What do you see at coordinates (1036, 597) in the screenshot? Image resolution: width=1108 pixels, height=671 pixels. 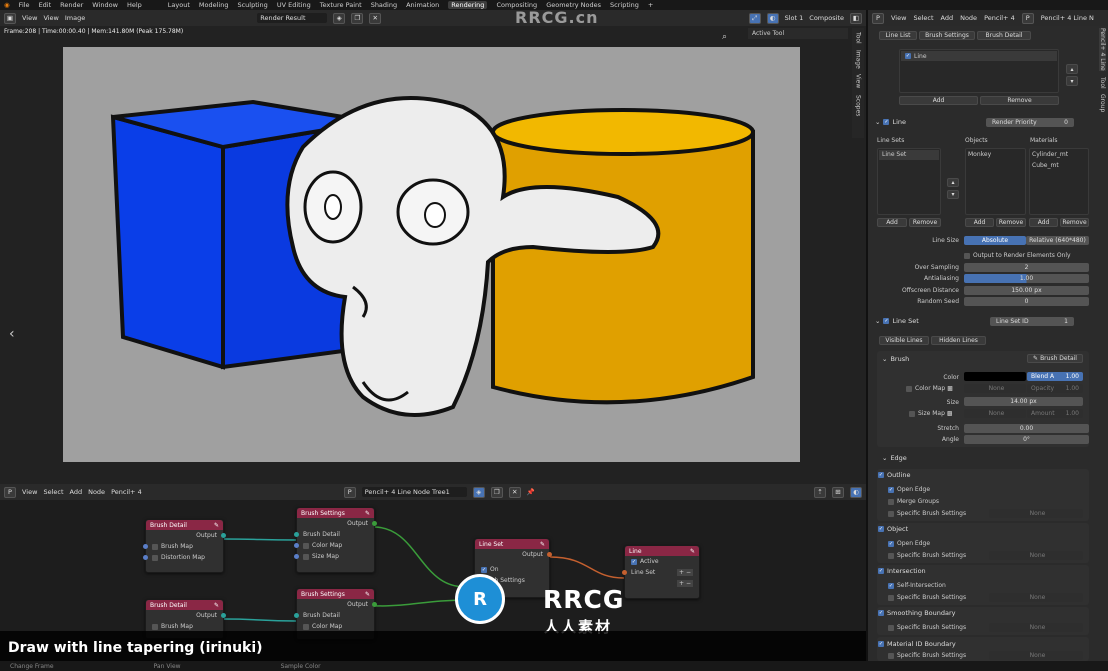 I see `intersection-none-field: None` at bounding box center [1036, 597].